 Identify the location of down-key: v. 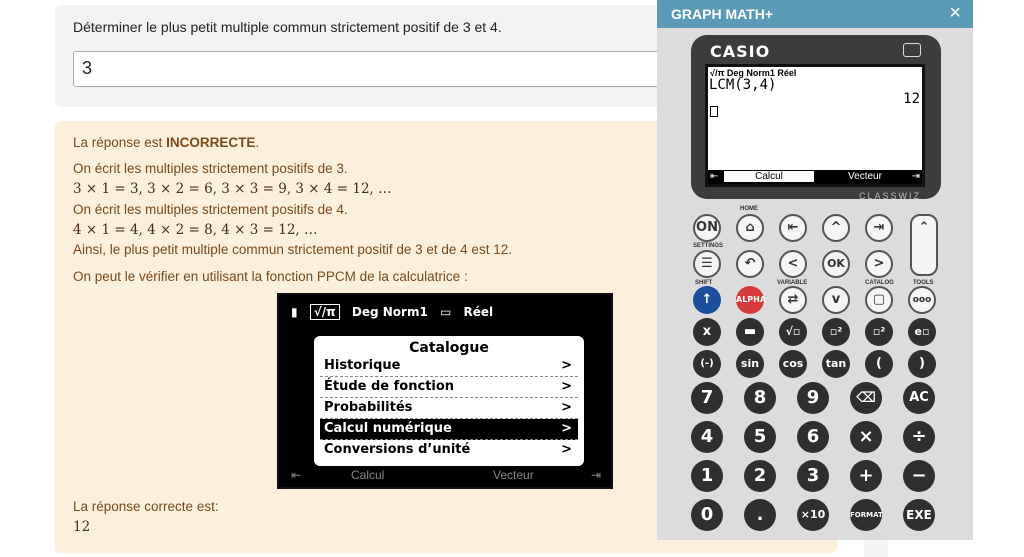
(836, 300).